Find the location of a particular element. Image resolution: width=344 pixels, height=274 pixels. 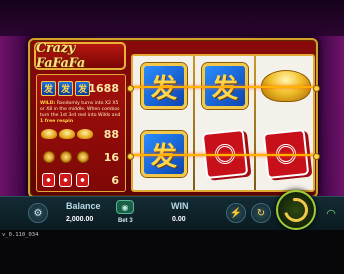

version-label: v_0.110_034 is located at coordinates (20, 235).